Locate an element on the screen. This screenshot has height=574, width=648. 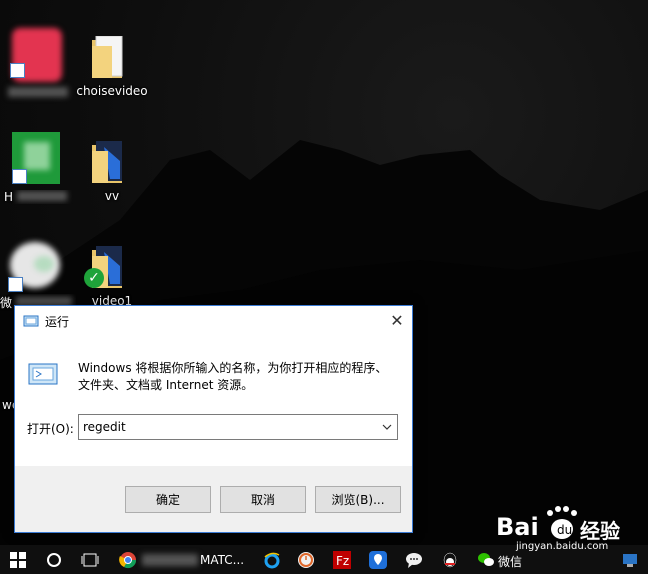
desktop-icon-label: choisevideo is located at coordinates (112, 91).